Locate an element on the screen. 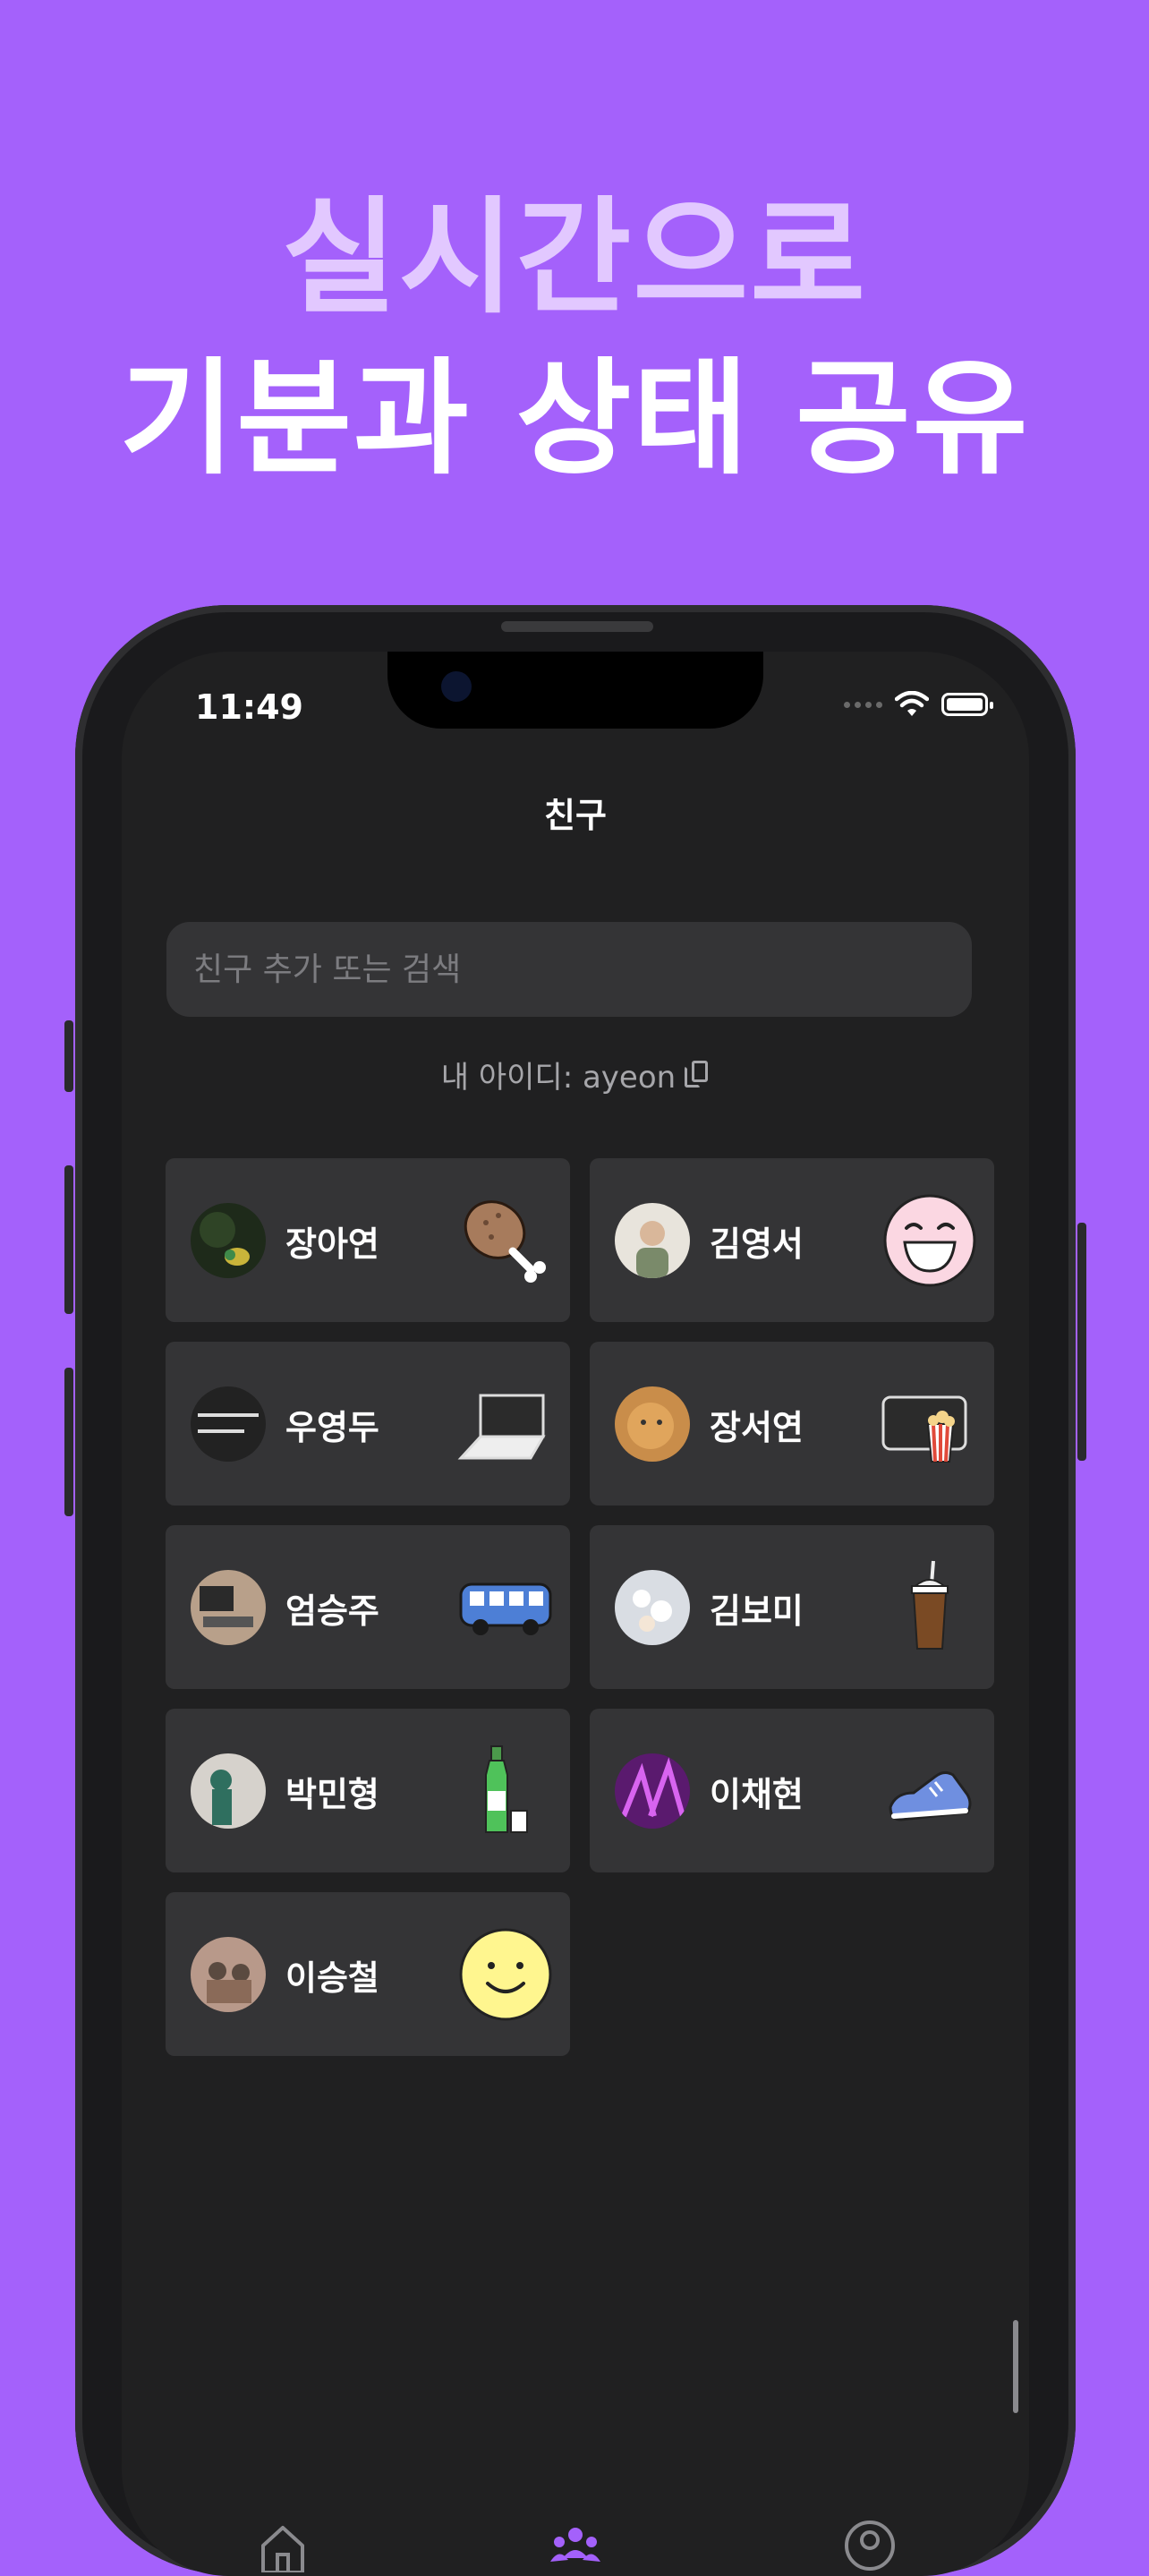 This screenshot has width=1149, height=2576. battery-icon is located at coordinates (967, 704).